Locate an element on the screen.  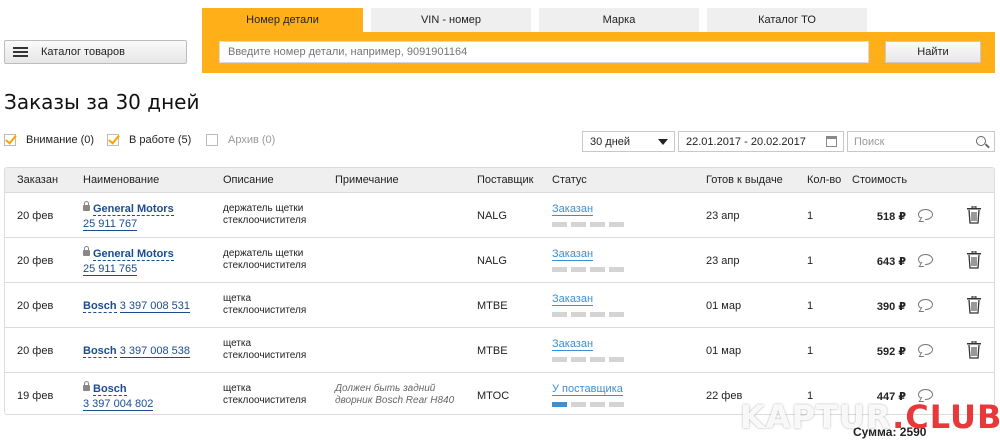
filter-attention-label: Внимание (0) is located at coordinates (60, 140).